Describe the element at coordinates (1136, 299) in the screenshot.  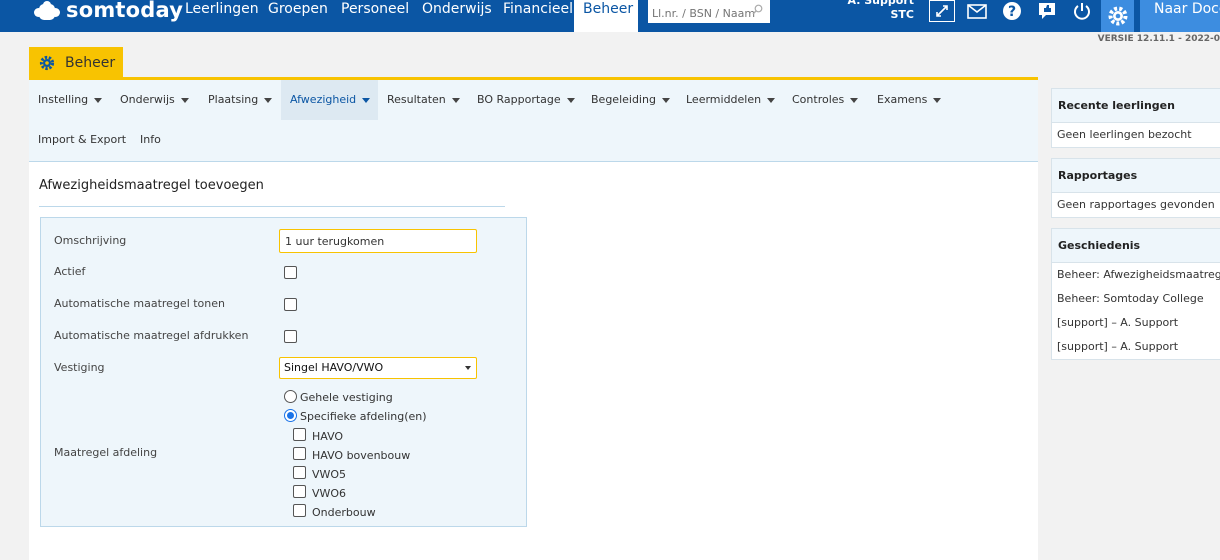
I see `history-link: Beheer: Somtoday College` at that location.